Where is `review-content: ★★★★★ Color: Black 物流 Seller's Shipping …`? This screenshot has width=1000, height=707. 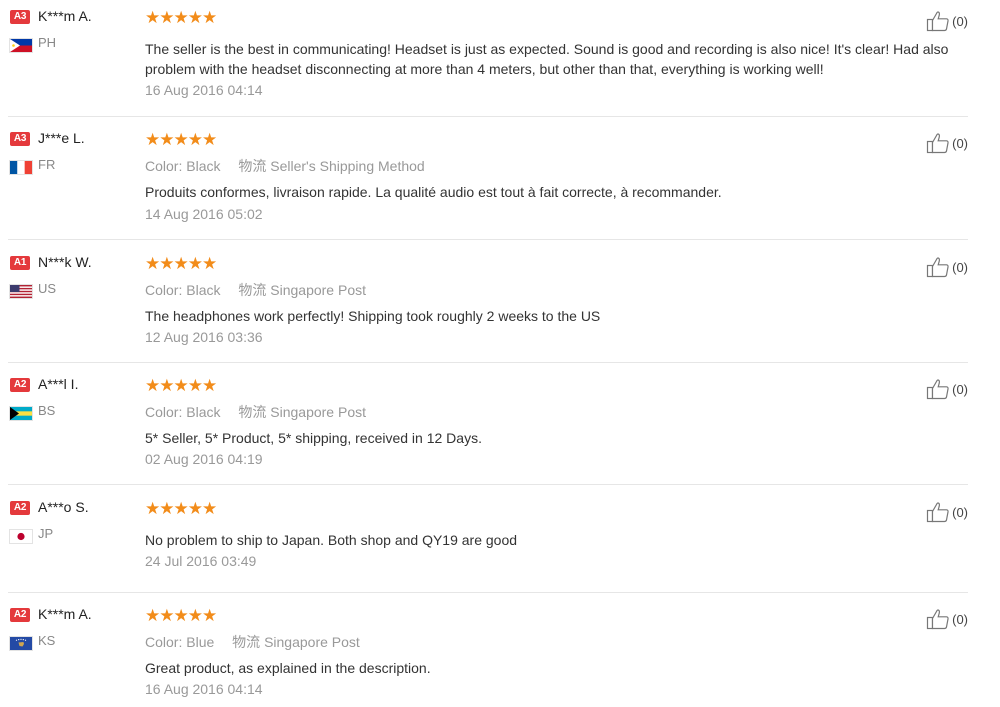
review-content: ★★★★★ Color: Black 物流 Seller's Shipping … is located at coordinates (552, 176).